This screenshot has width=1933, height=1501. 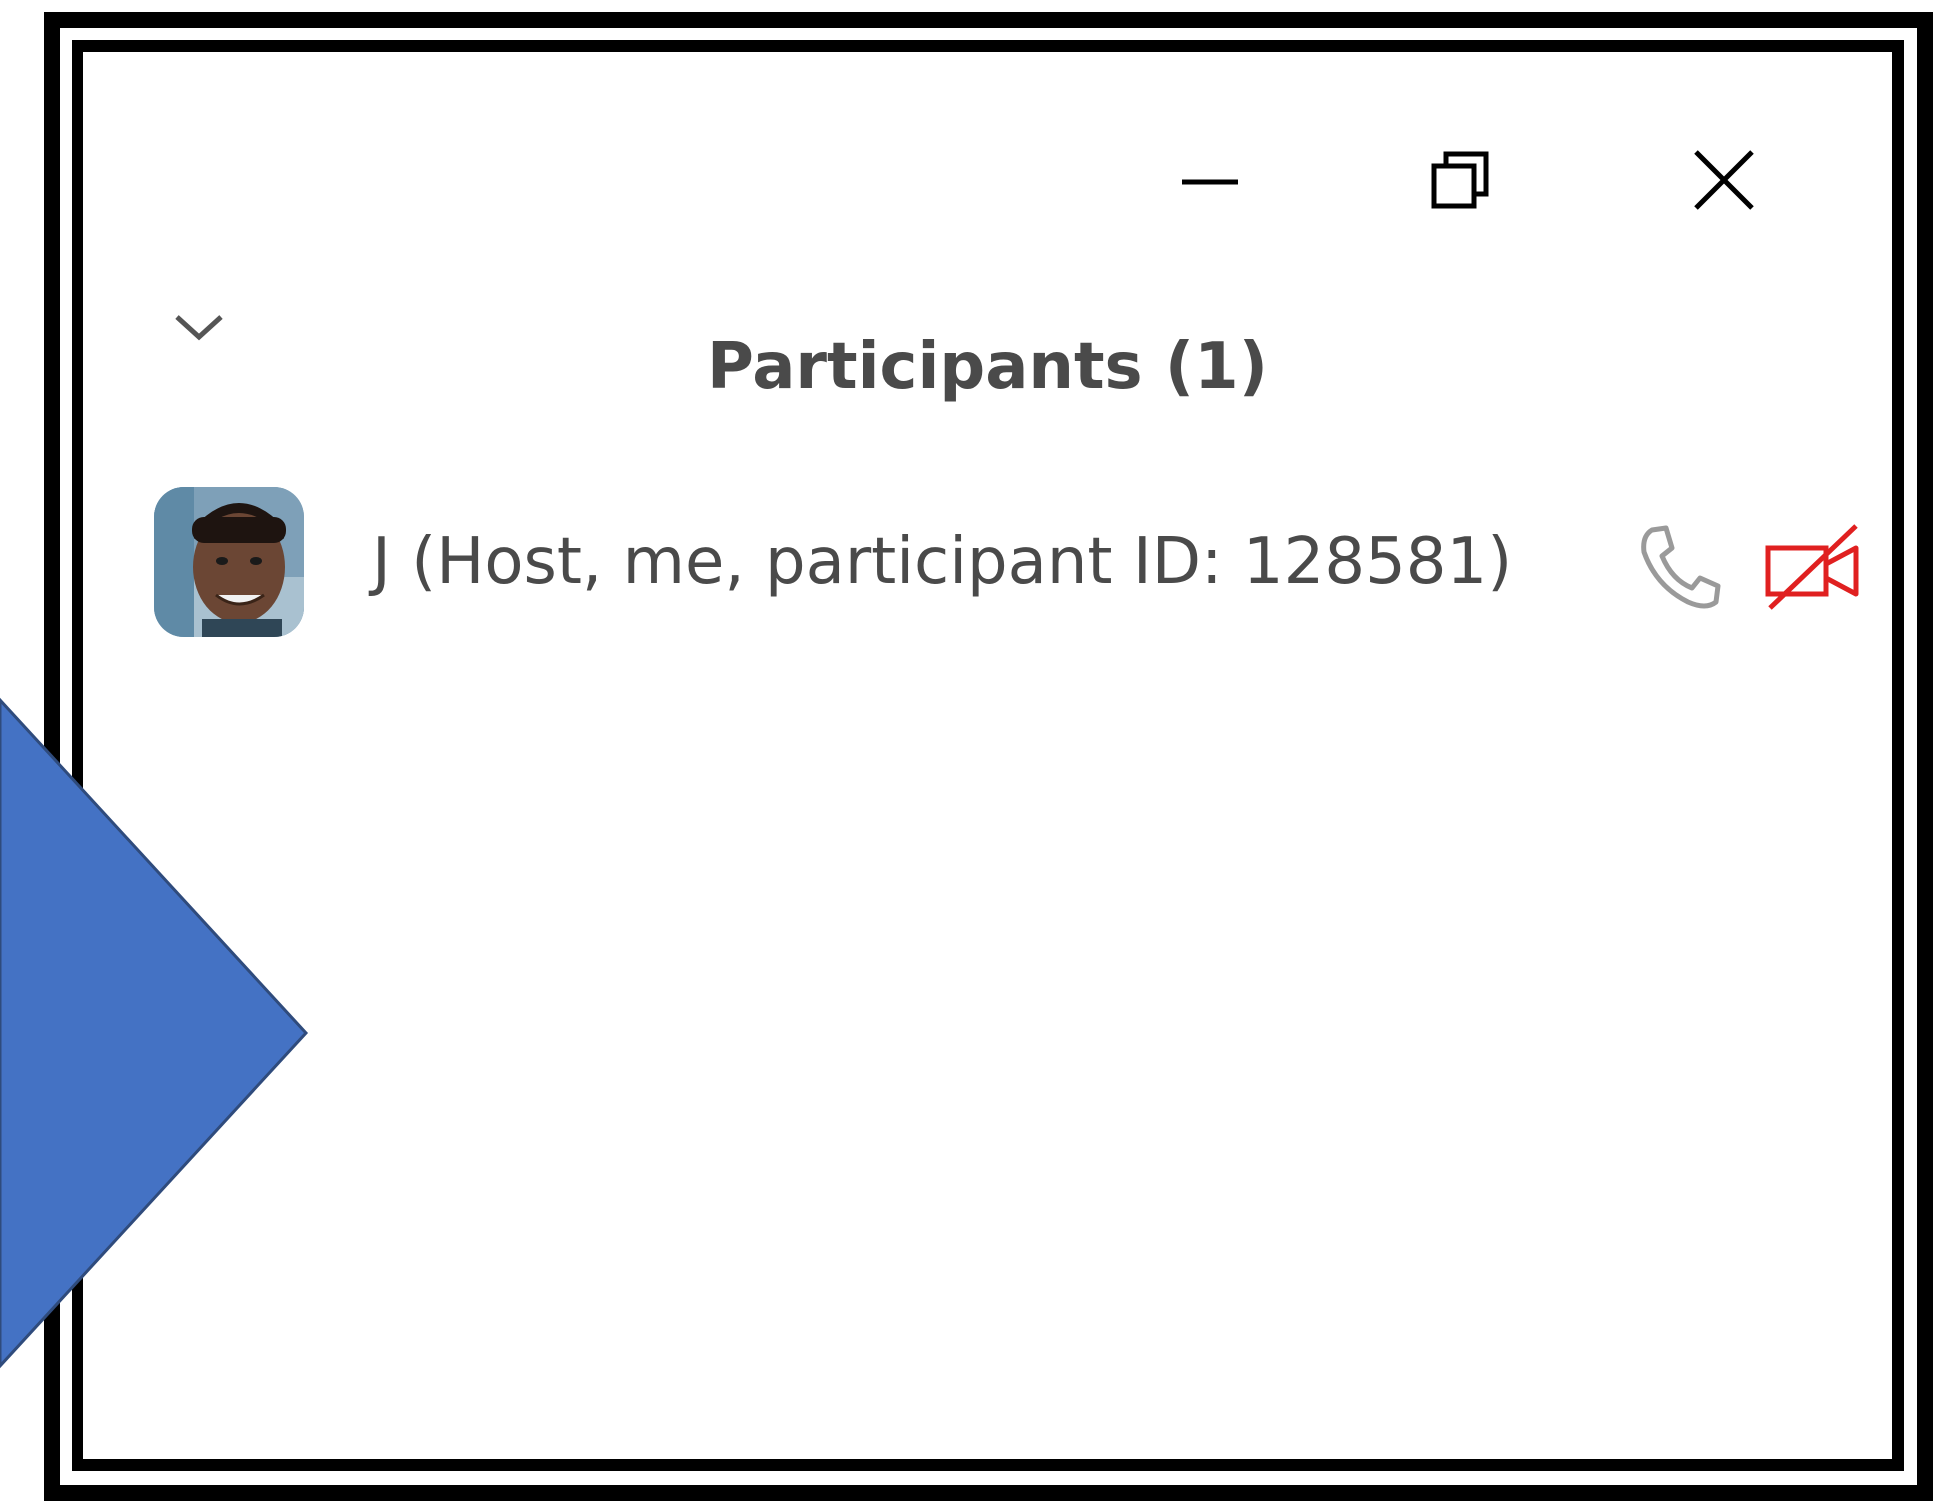 I want to click on phone-icon, so click(x=1679, y=567).